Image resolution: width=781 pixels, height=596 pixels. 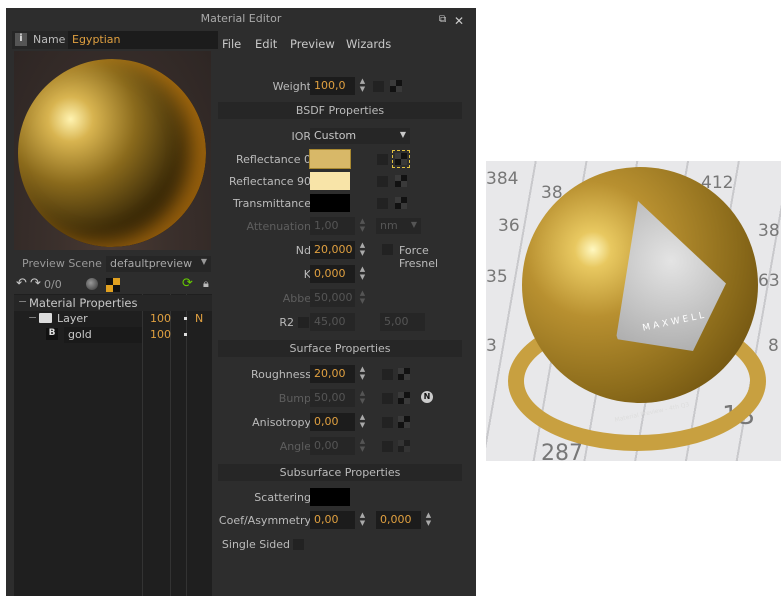 I want to click on tile-number: 3, so click(x=491, y=346).